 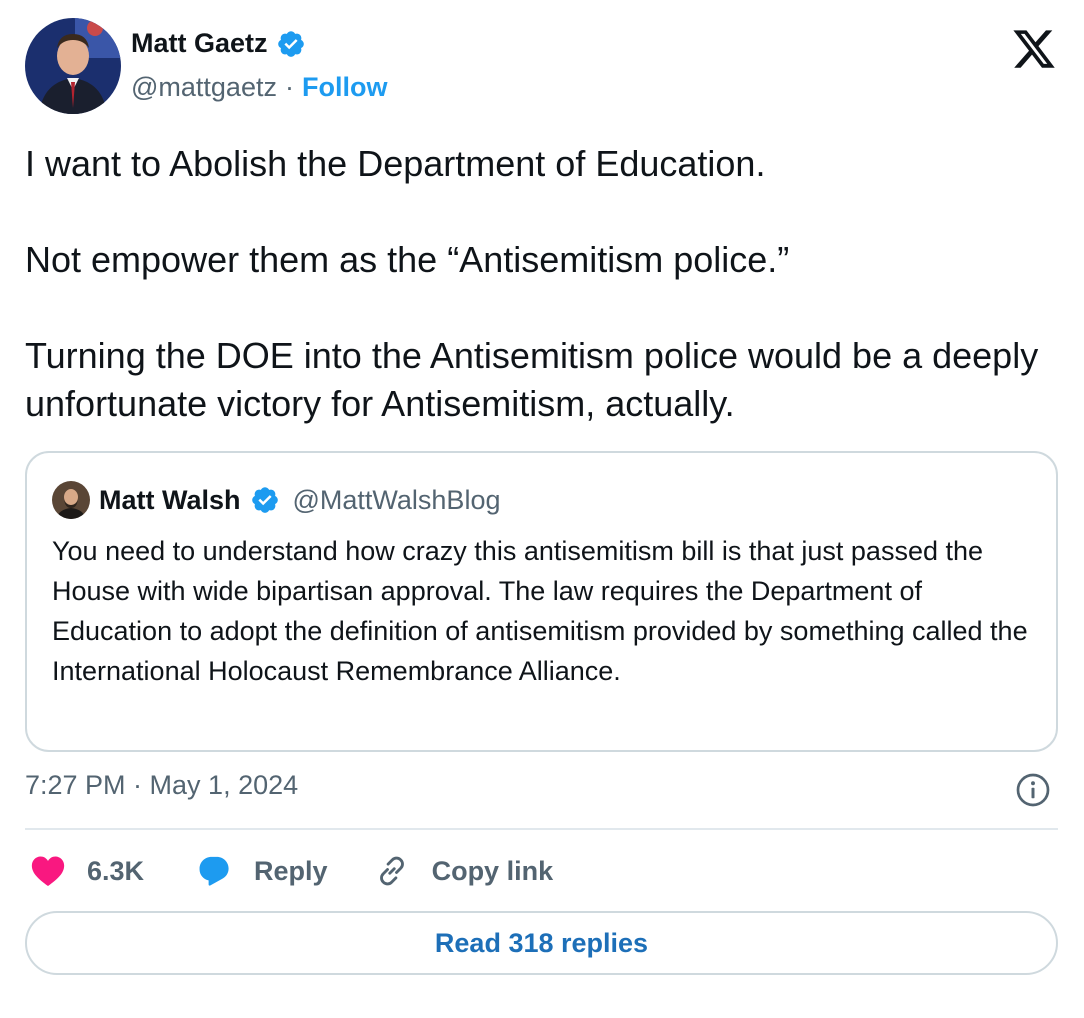 What do you see at coordinates (492, 870) in the screenshot?
I see `copy-link-label: Copy link` at bounding box center [492, 870].